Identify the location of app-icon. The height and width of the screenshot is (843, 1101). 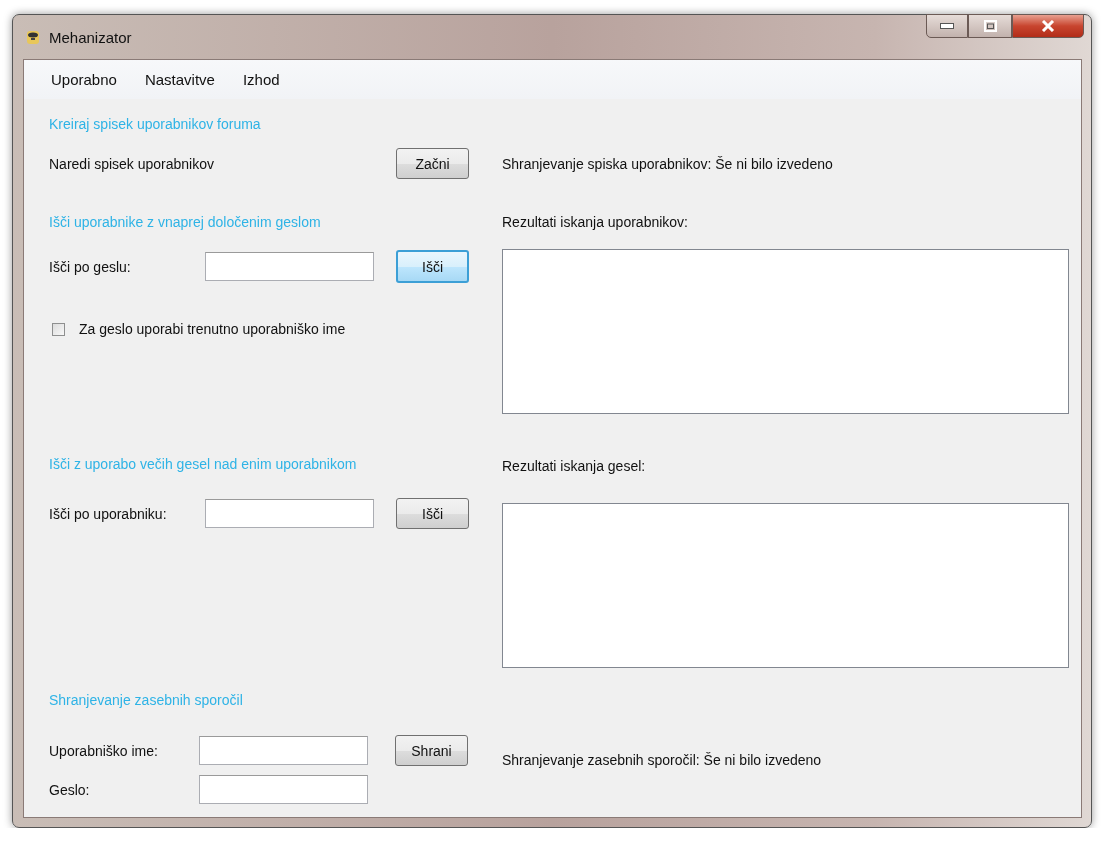
(33, 37).